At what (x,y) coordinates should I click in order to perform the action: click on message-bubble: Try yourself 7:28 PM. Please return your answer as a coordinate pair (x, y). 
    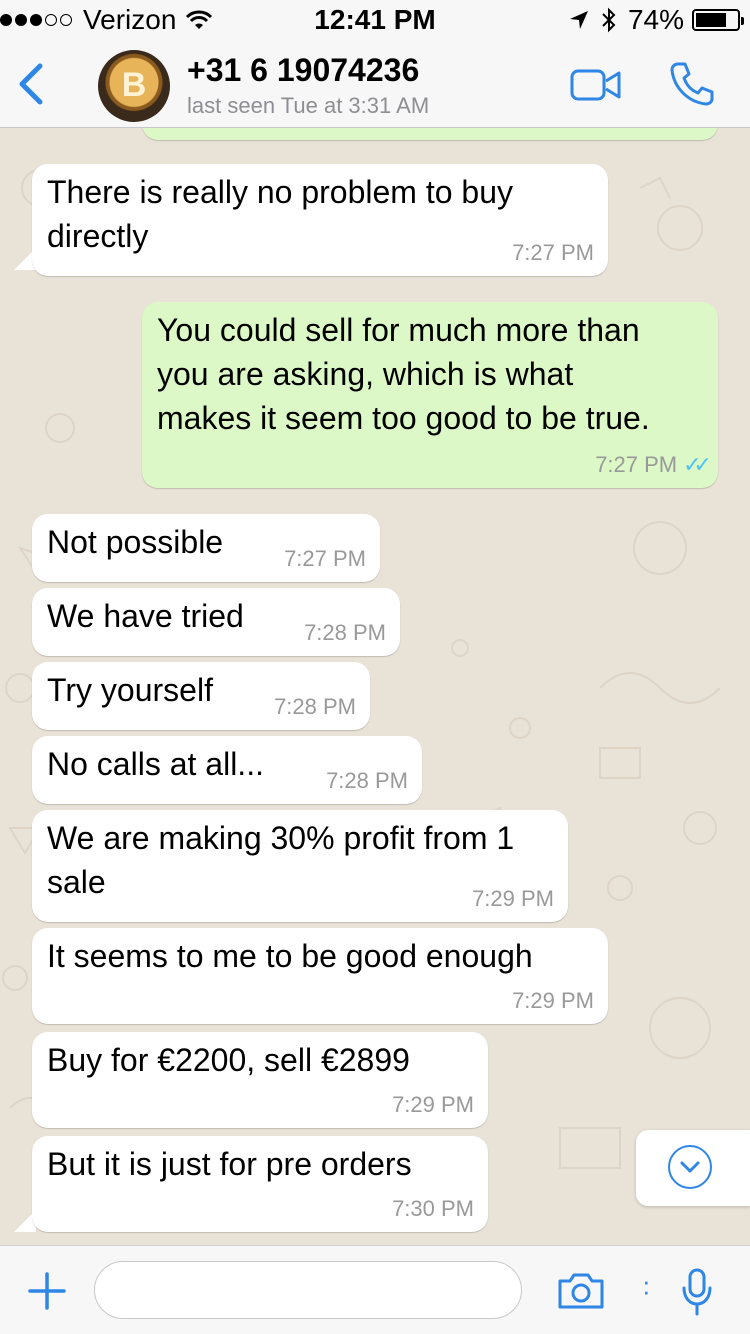
    Looking at the image, I should click on (201, 696).